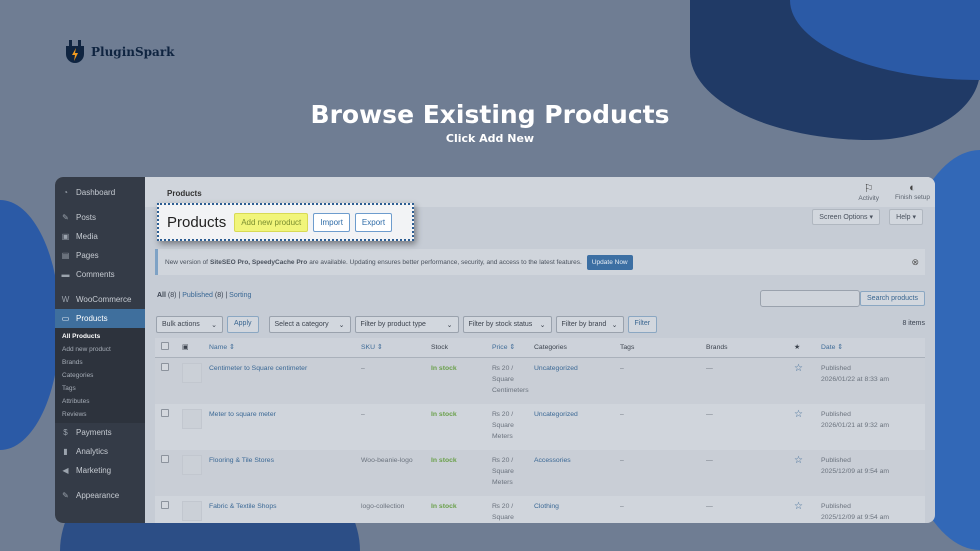 Image resolution: width=980 pixels, height=551 pixels. What do you see at coordinates (373, 222) in the screenshot?
I see `export-button: Export` at bounding box center [373, 222].